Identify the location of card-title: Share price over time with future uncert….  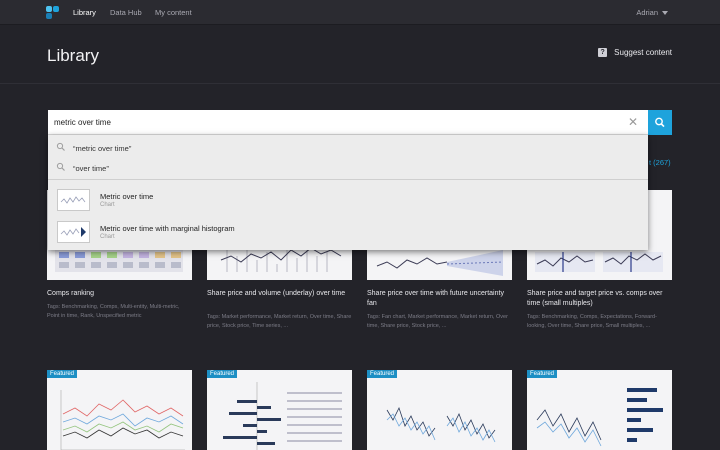
(439, 299).